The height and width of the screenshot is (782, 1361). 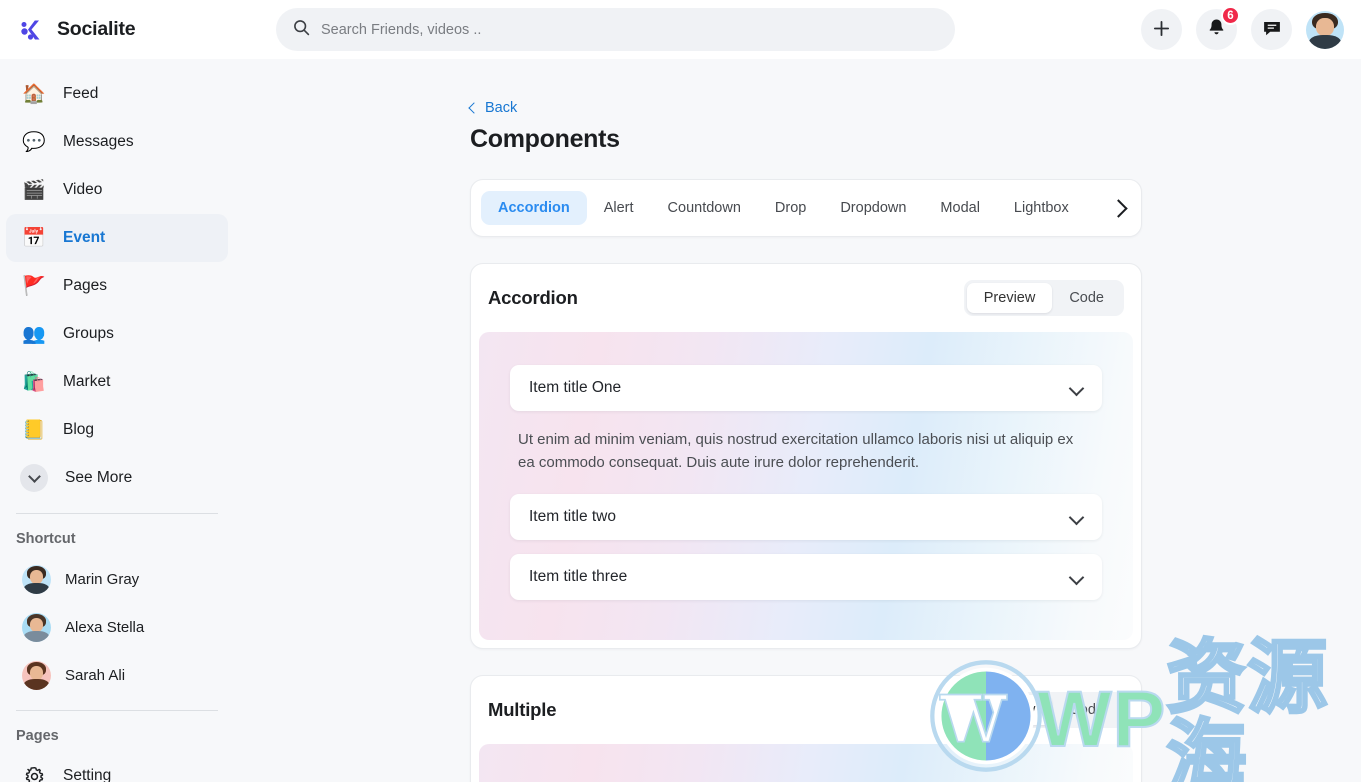 I want to click on card-title: Multiple, so click(x=522, y=709).